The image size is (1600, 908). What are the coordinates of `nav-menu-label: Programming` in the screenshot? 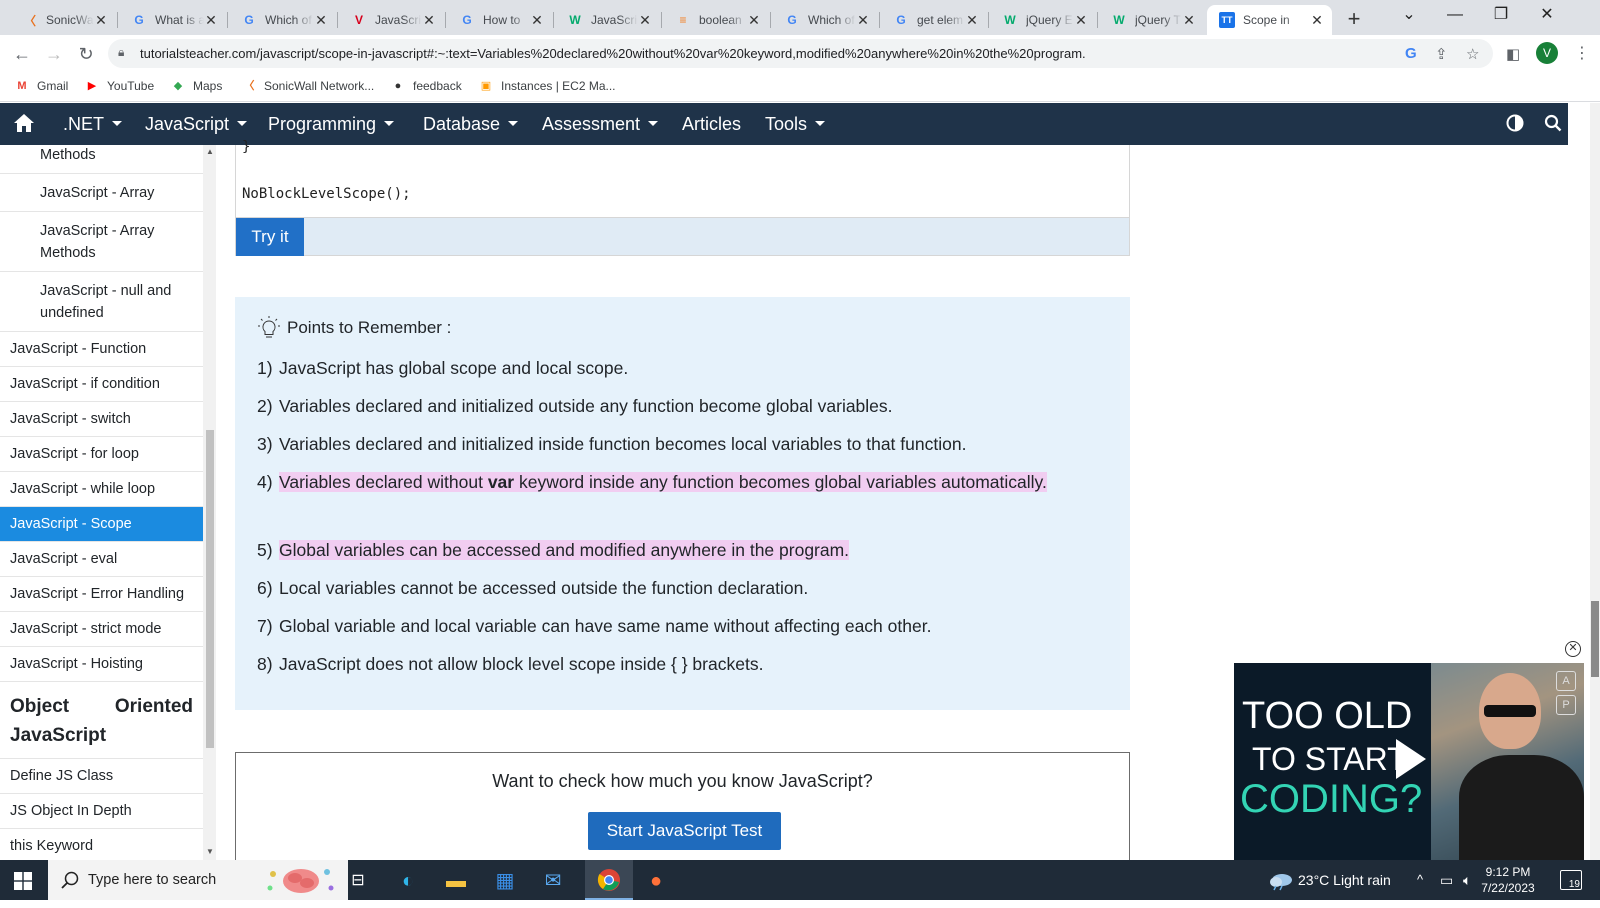 It's located at (322, 124).